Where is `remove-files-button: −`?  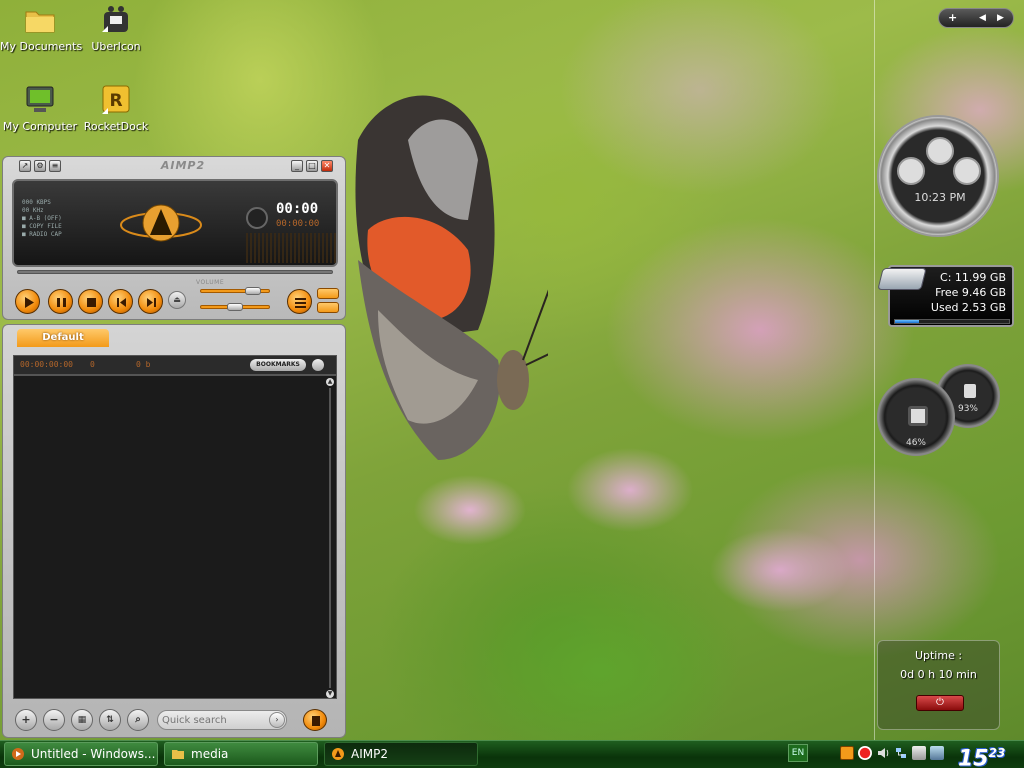 remove-files-button: − is located at coordinates (54, 720).